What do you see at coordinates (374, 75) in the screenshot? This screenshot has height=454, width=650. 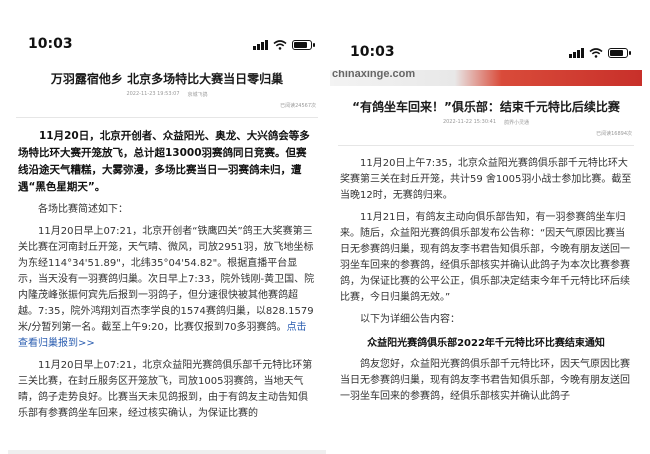 I see `site-logo: chinaxinge.com` at bounding box center [374, 75].